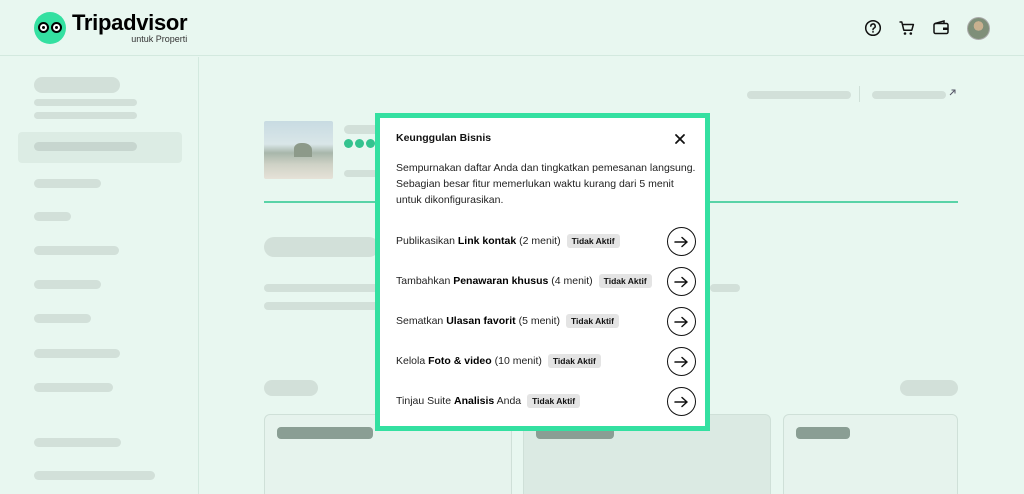  I want to click on property-photo, so click(298, 150).